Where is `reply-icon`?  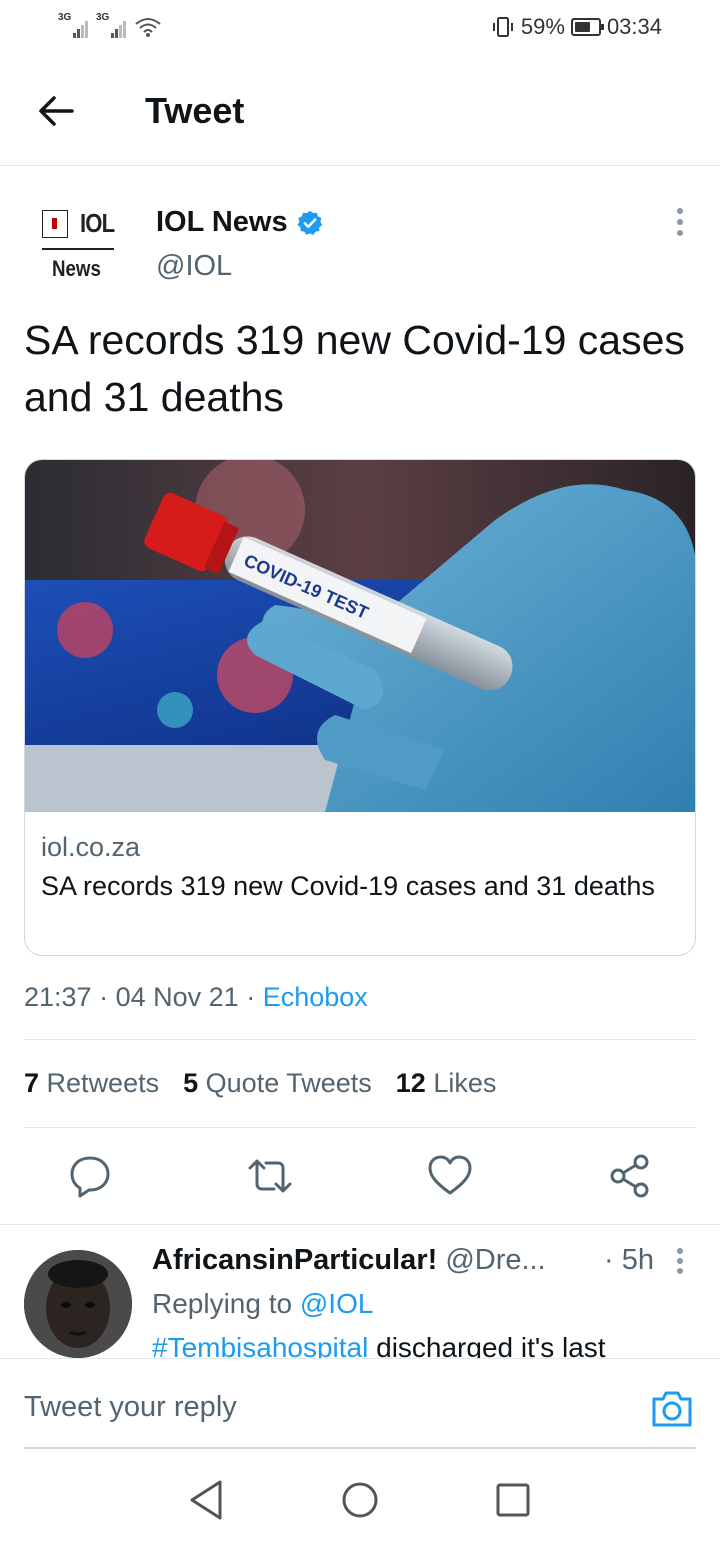
reply-icon is located at coordinates (90, 1177).